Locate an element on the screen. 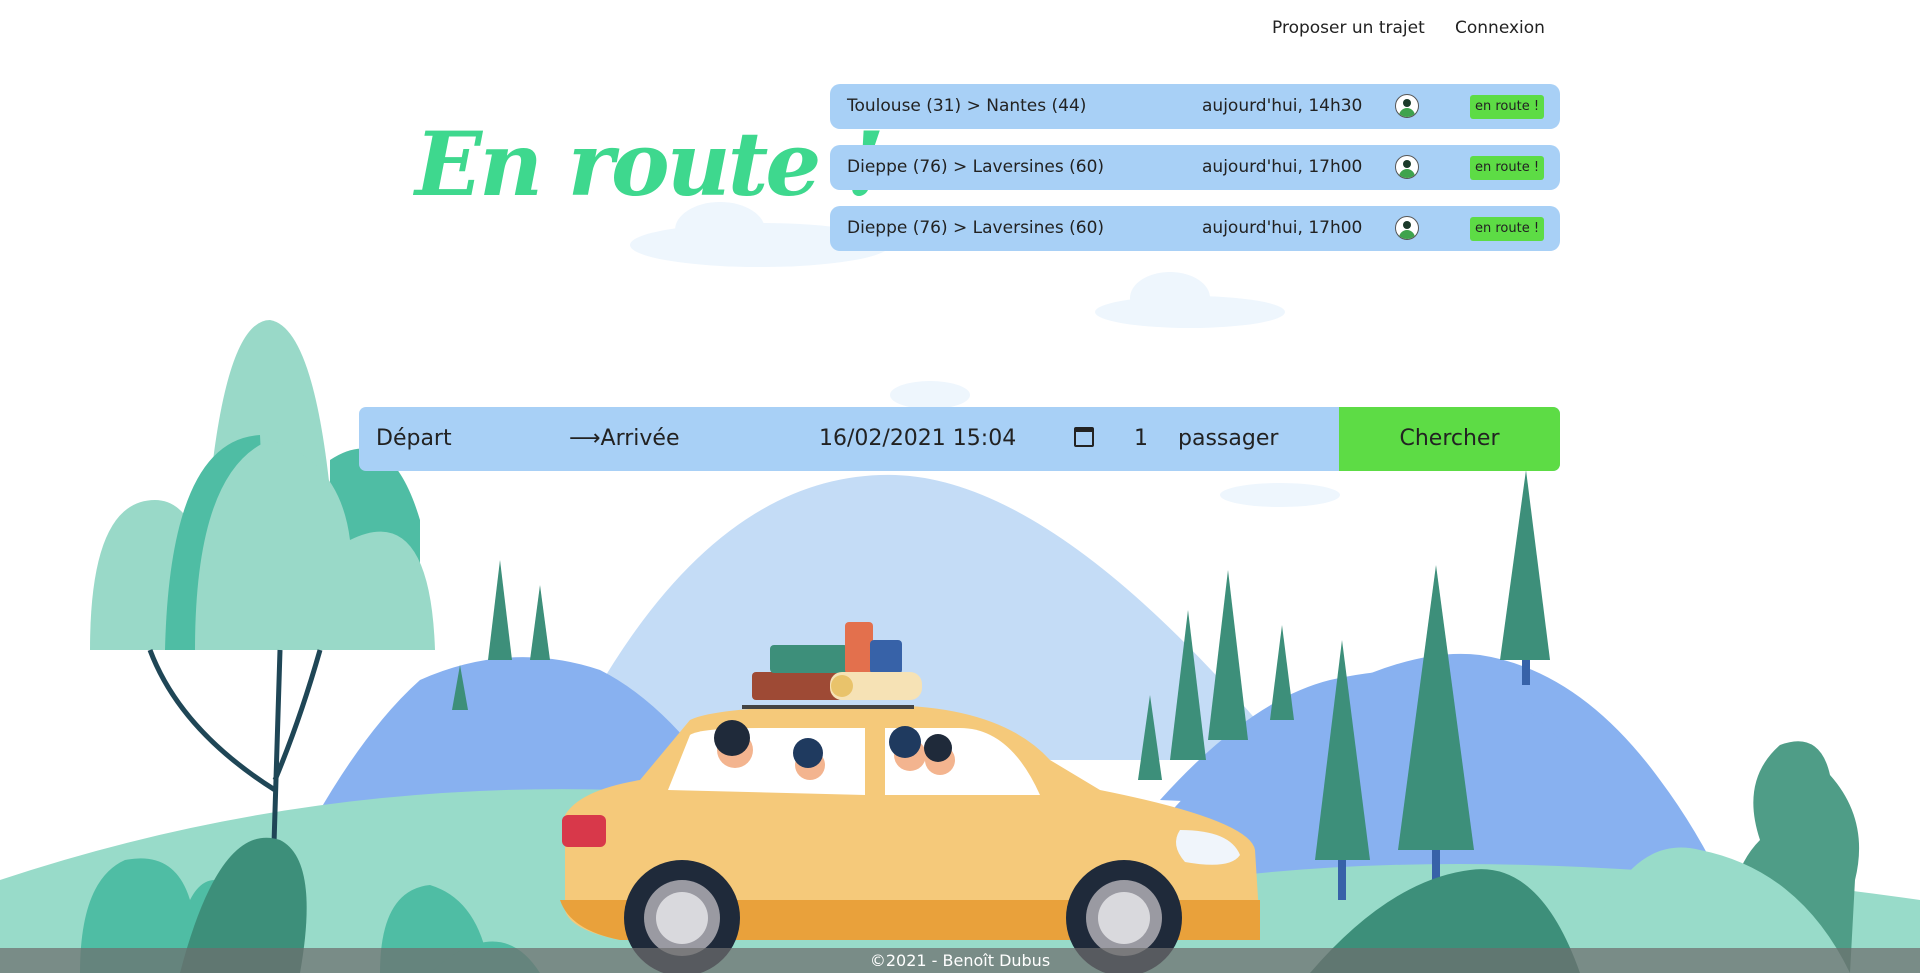 This screenshot has width=1920, height=973. arrival-field: ⟶Arrivée is located at coordinates (624, 438).